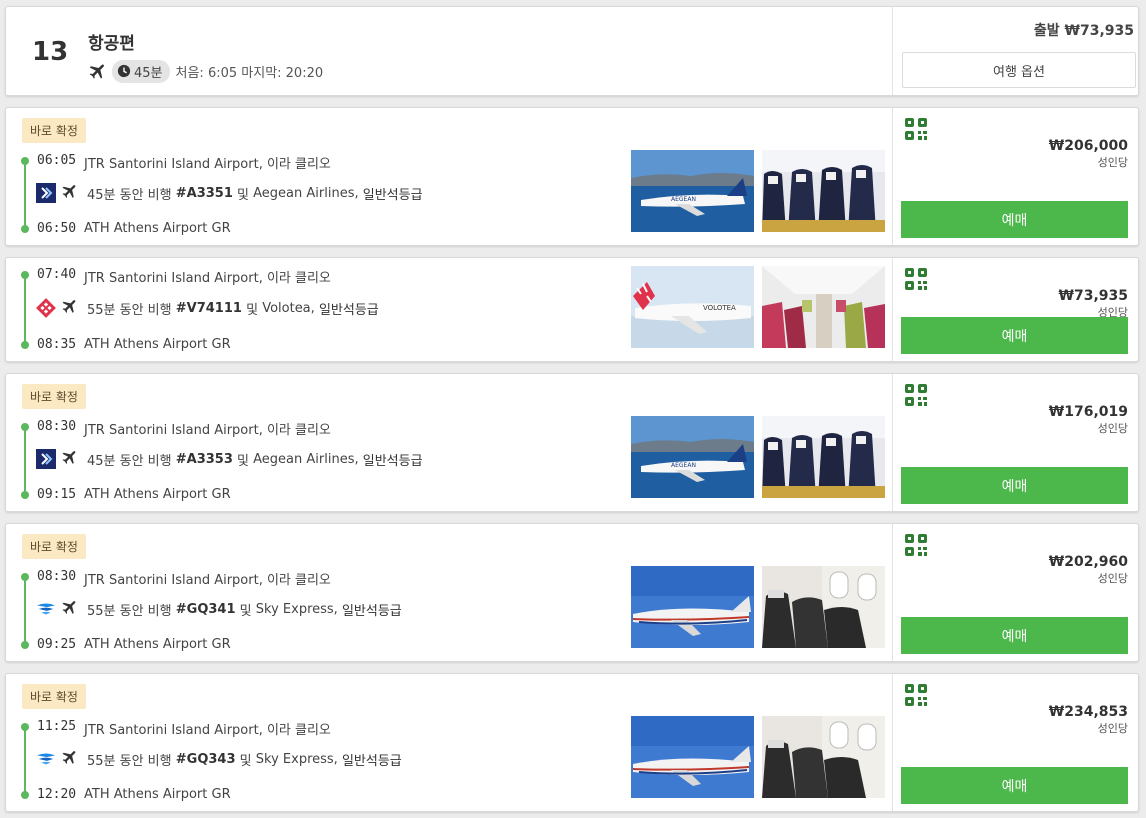  I want to click on flight-number: #A3351, so click(204, 193).